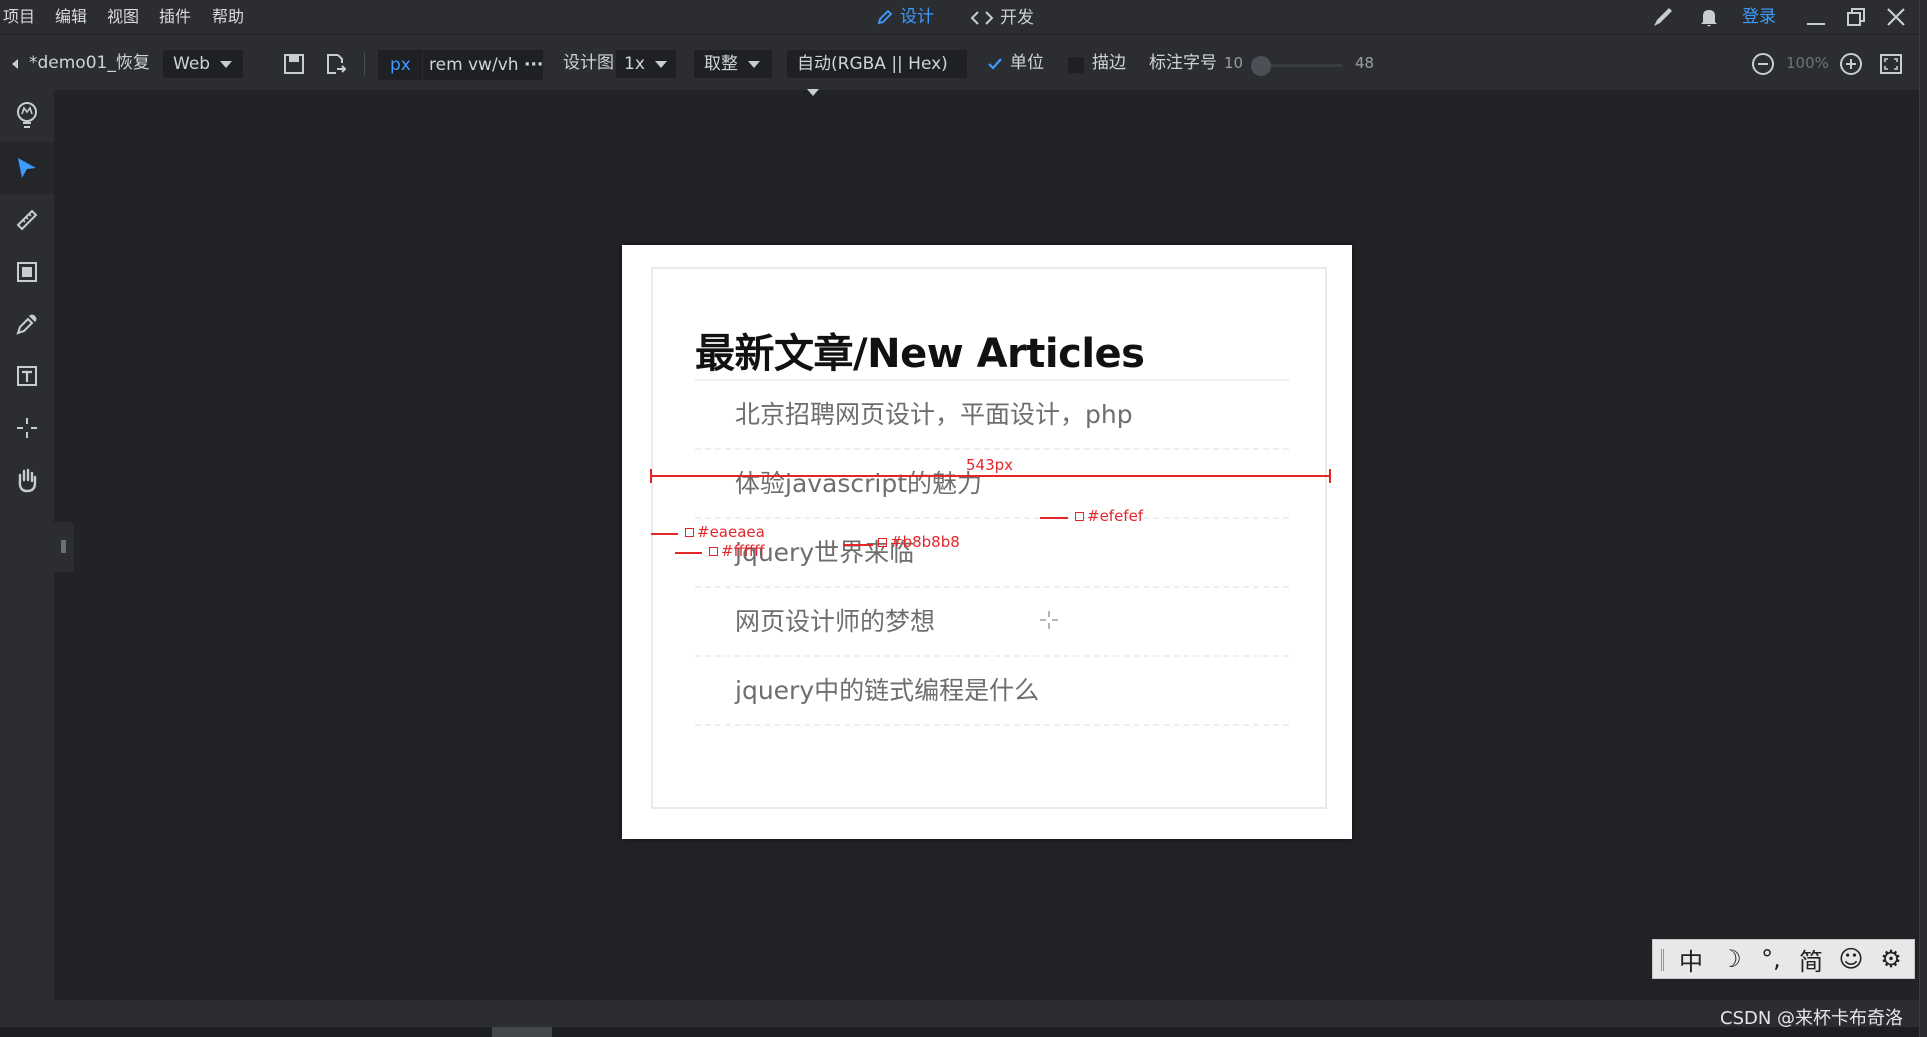  I want to click on ime-language-toggle: 中, so click(1691, 959).